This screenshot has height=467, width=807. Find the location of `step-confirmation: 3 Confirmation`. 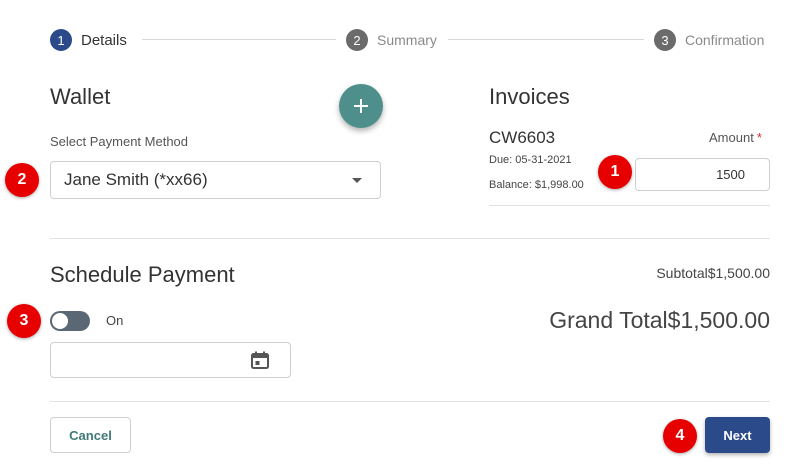

step-confirmation: 3 Confirmation is located at coordinates (709, 40).